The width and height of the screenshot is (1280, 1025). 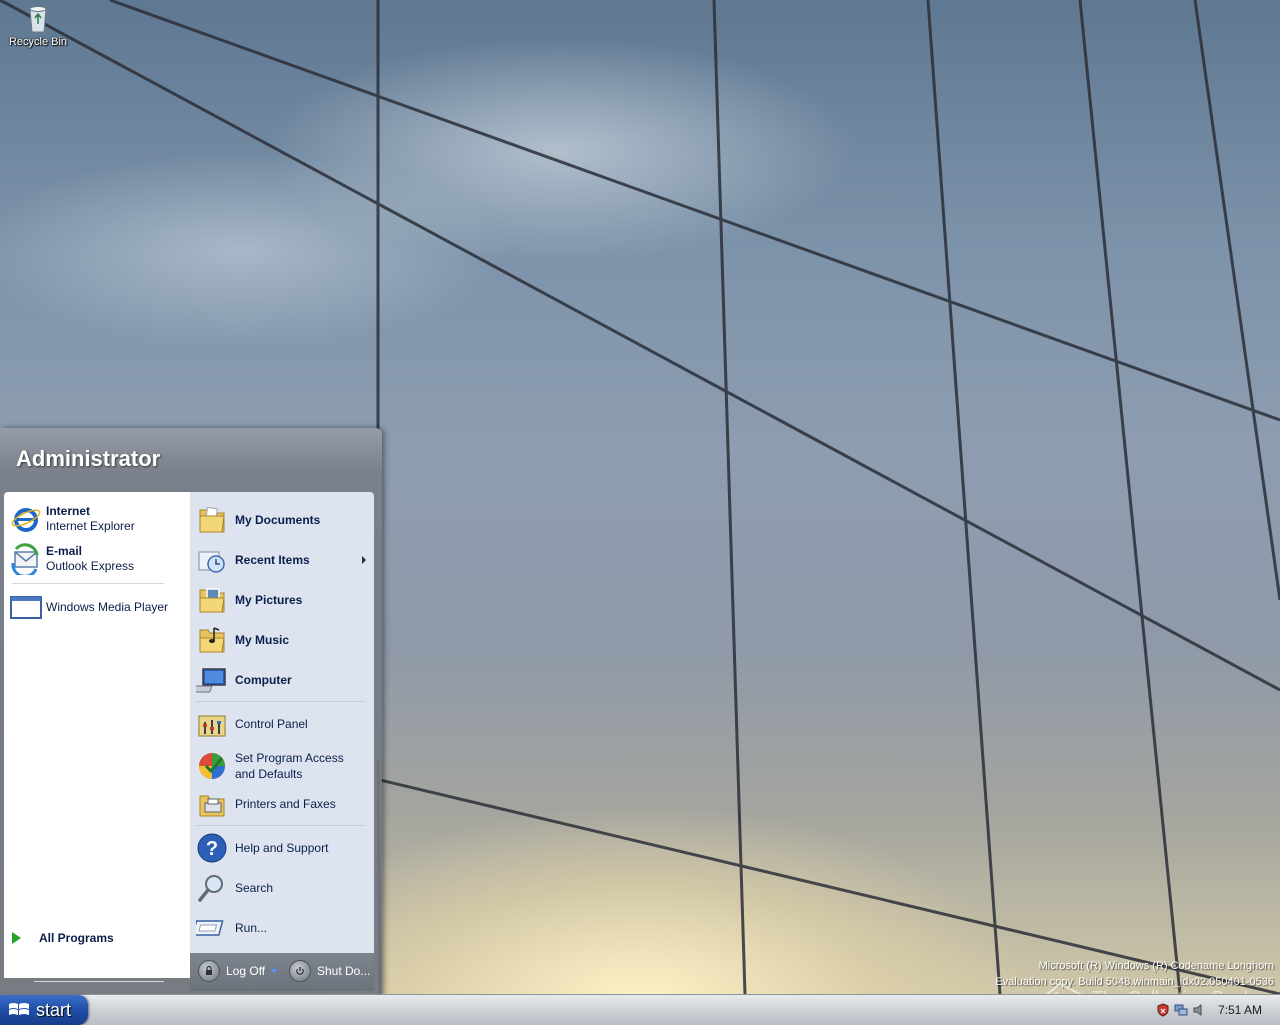 I want to click on menu-item-my-documents: My Documents, so click(x=282, y=520).